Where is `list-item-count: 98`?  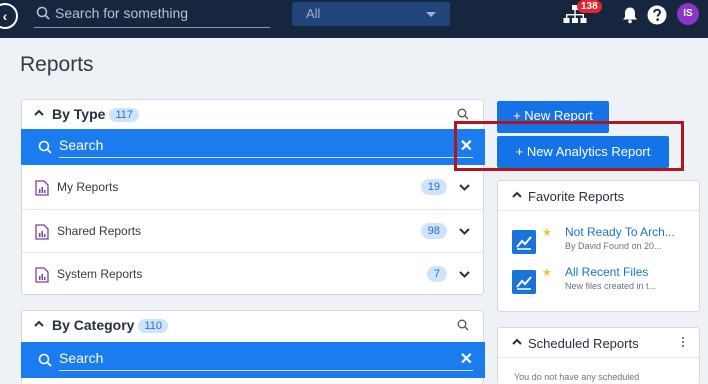 list-item-count: 98 is located at coordinates (433, 231).